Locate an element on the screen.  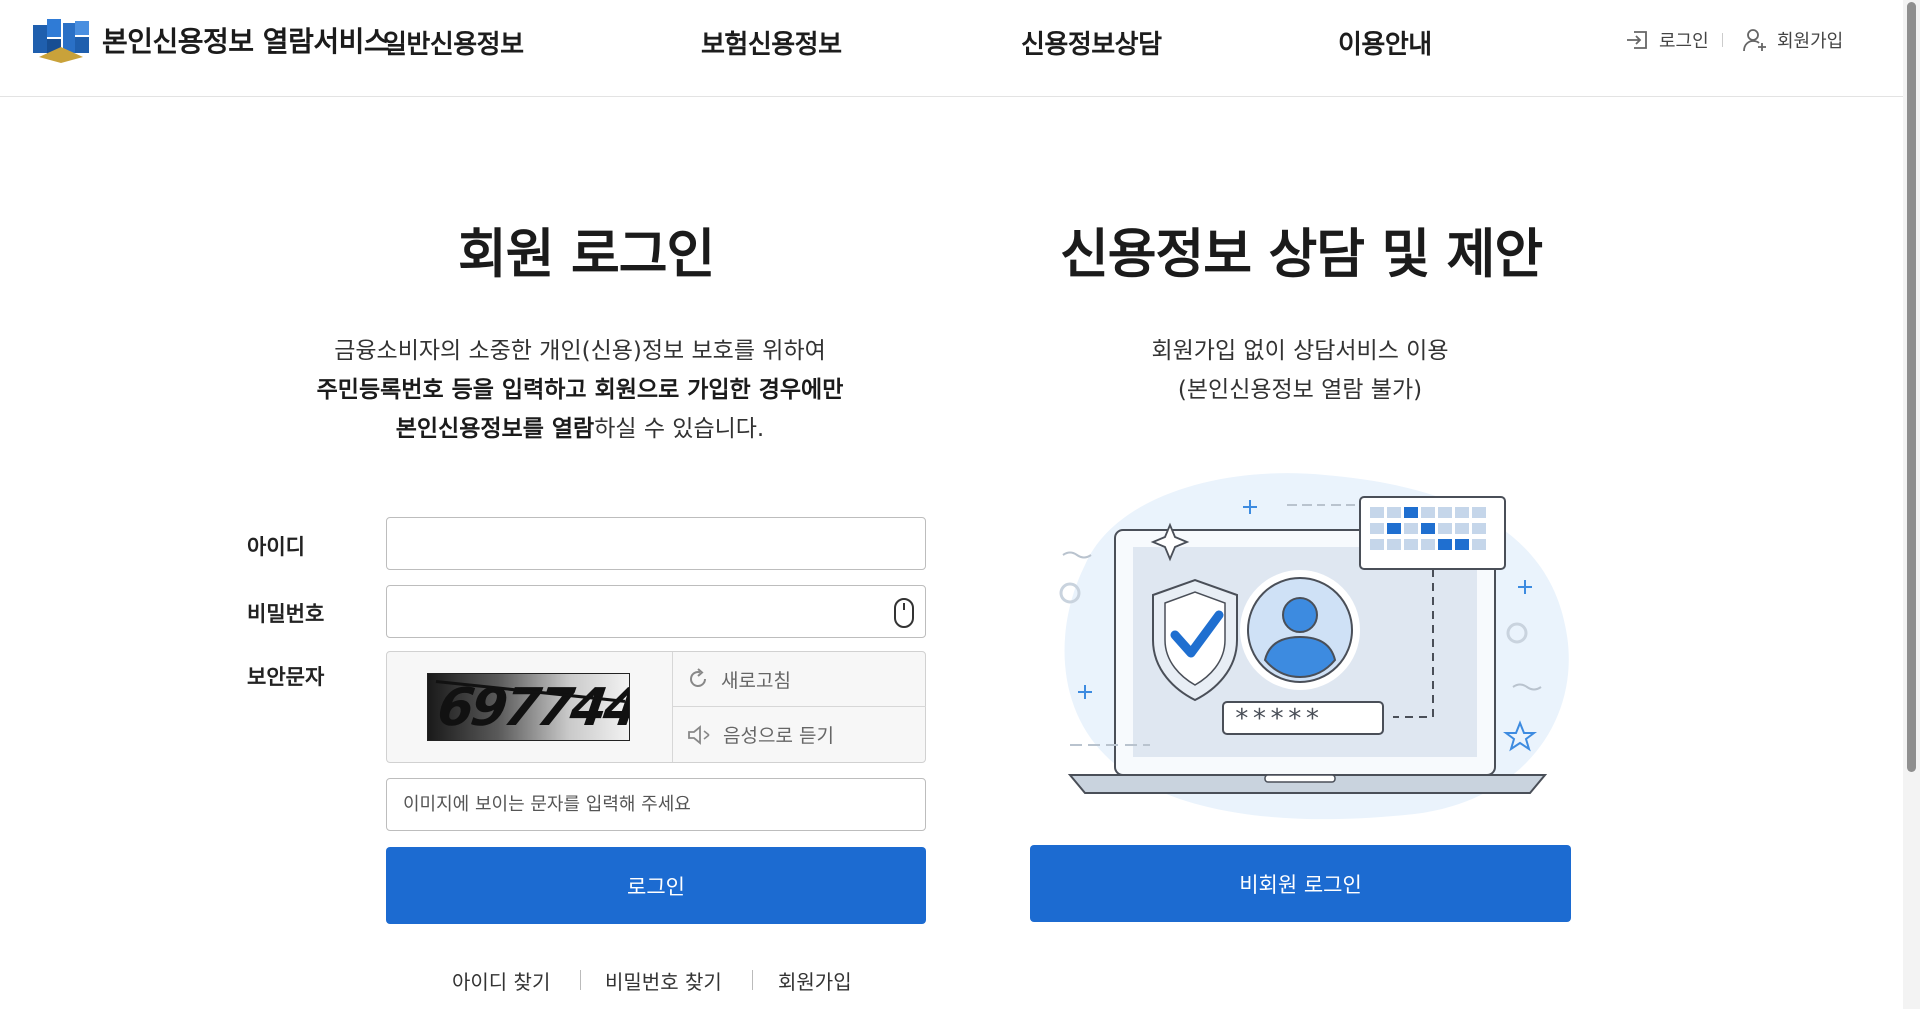
captcha-image-text: 697744 is located at coordinates (531, 708).